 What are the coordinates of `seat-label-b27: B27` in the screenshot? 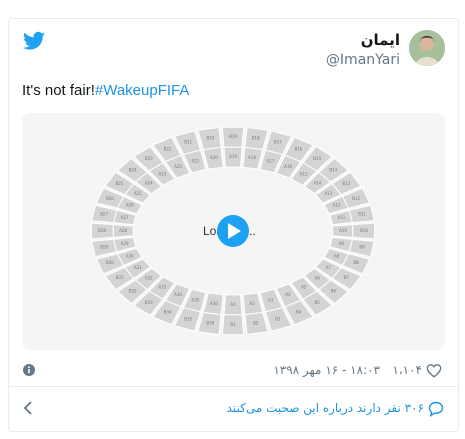 It's located at (104, 214).